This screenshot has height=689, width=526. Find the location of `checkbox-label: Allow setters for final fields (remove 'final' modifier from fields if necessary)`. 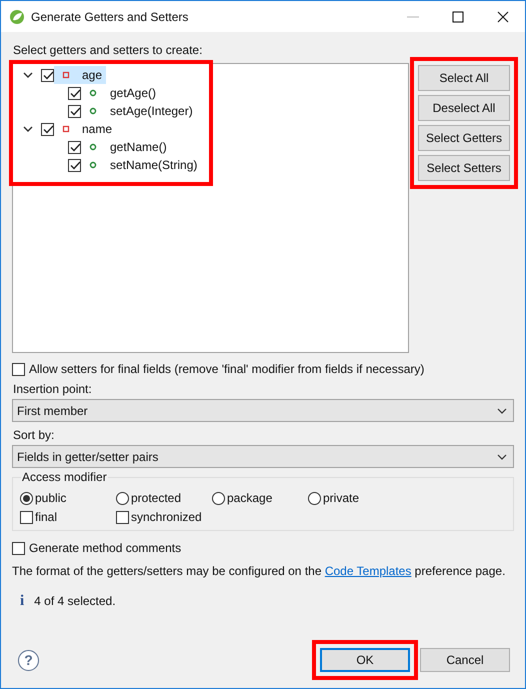

checkbox-label: Allow setters for final fields (remove 'final' modifier from fields if necessary) is located at coordinates (226, 369).